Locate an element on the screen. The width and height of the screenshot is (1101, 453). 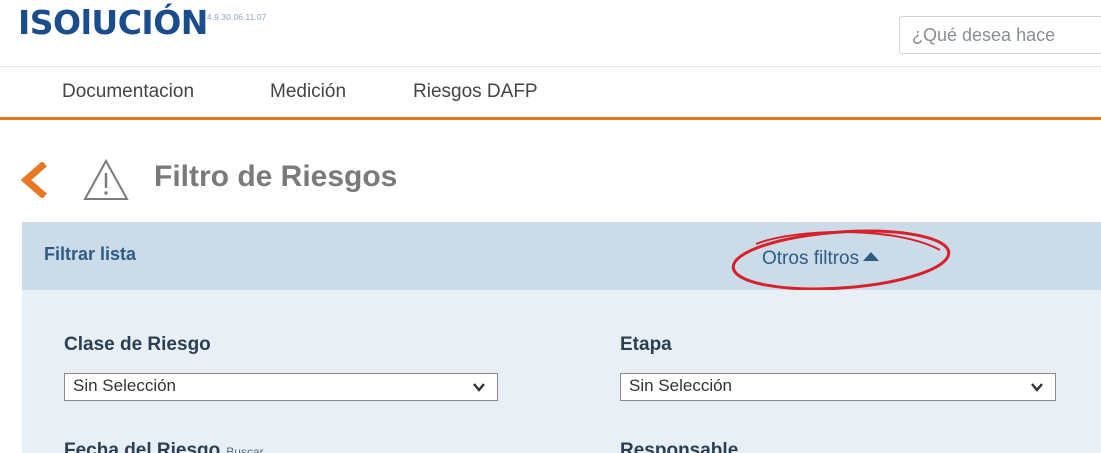
nav-item-medicion: Medición is located at coordinates (308, 92).